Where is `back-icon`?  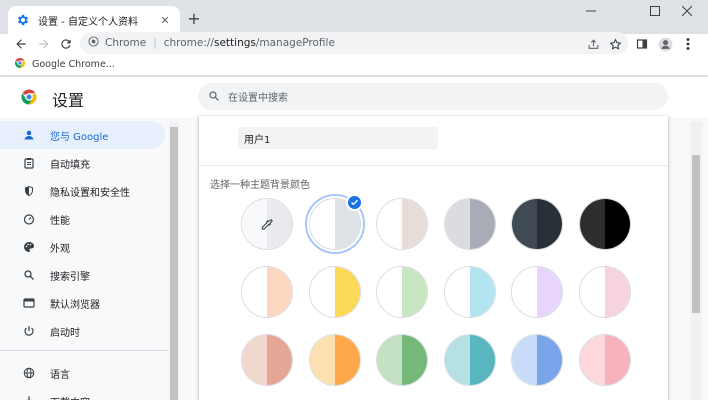
back-icon is located at coordinates (21, 44).